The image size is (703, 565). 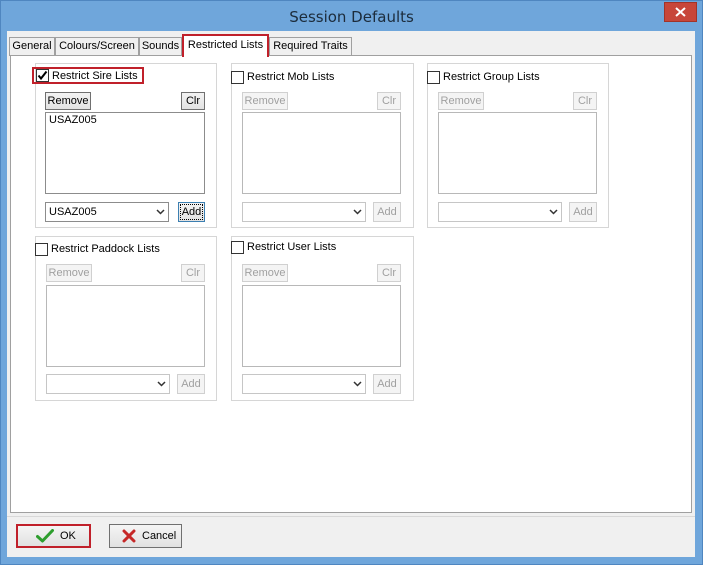 I want to click on group-clear-button: Clr, so click(x=585, y=101).